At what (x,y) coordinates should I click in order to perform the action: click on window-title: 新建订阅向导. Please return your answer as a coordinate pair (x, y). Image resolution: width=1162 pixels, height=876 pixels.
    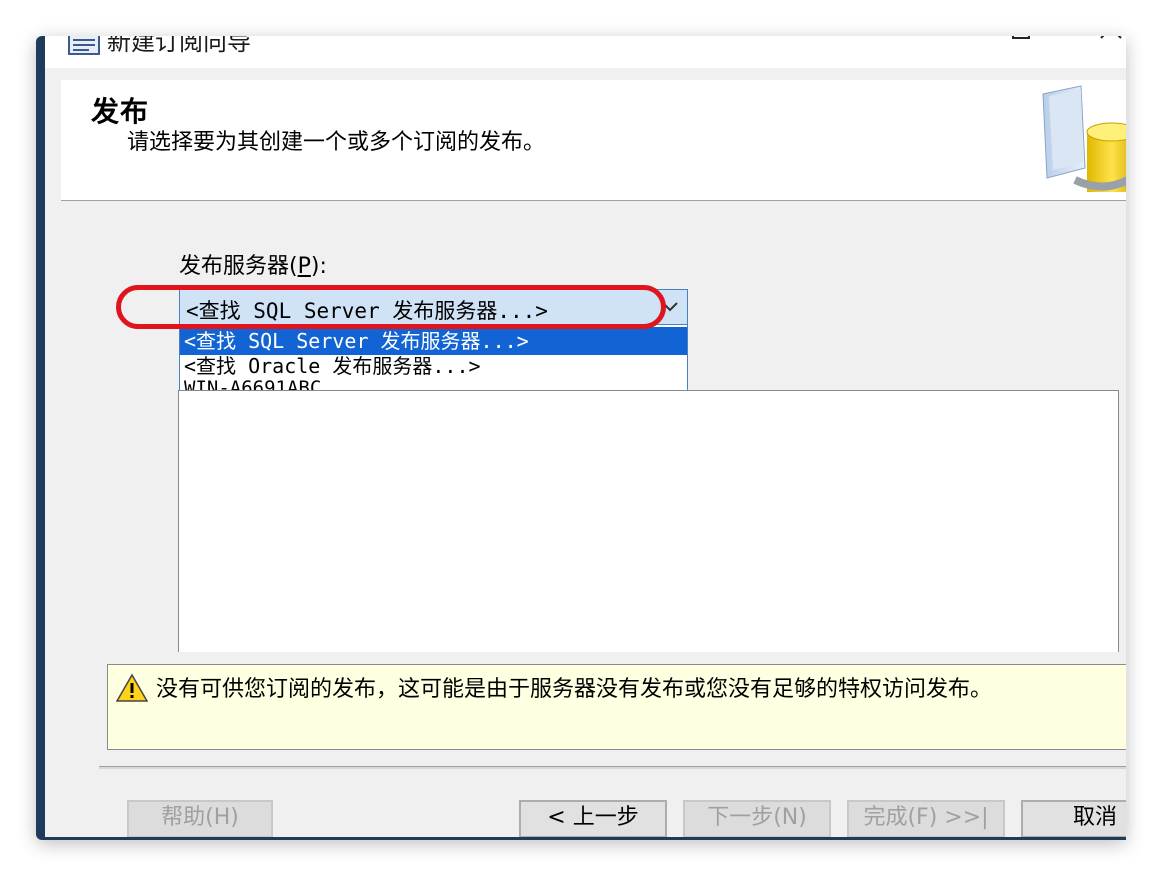
    Looking at the image, I should click on (179, 46).